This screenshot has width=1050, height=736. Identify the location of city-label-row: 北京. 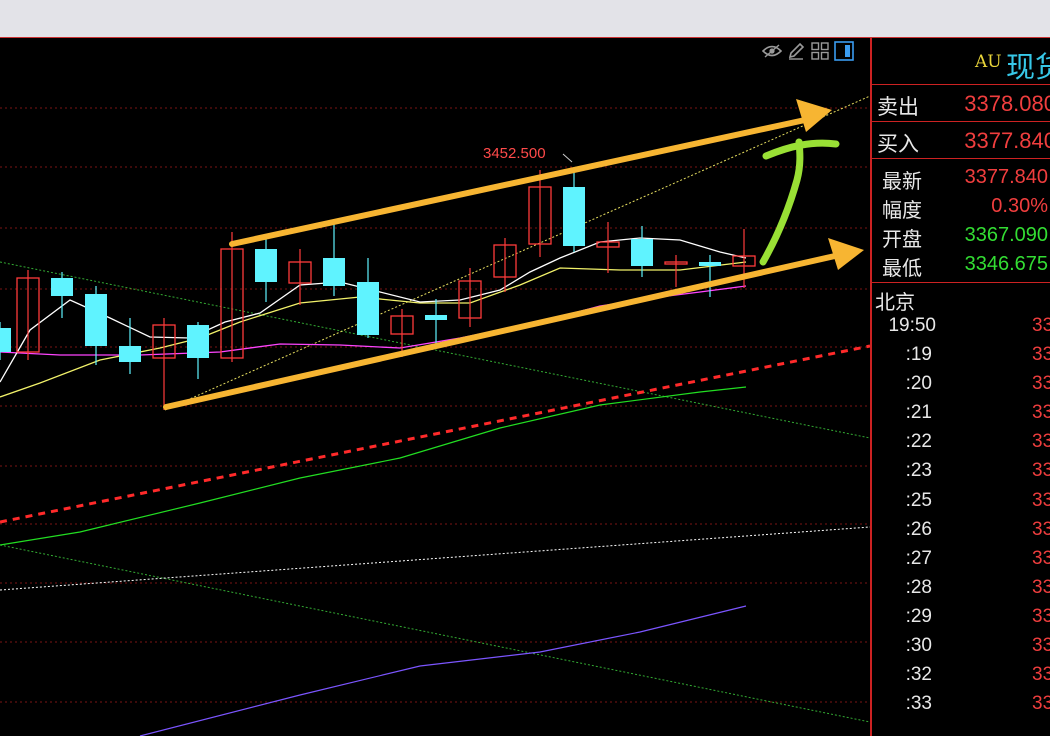
(961, 298).